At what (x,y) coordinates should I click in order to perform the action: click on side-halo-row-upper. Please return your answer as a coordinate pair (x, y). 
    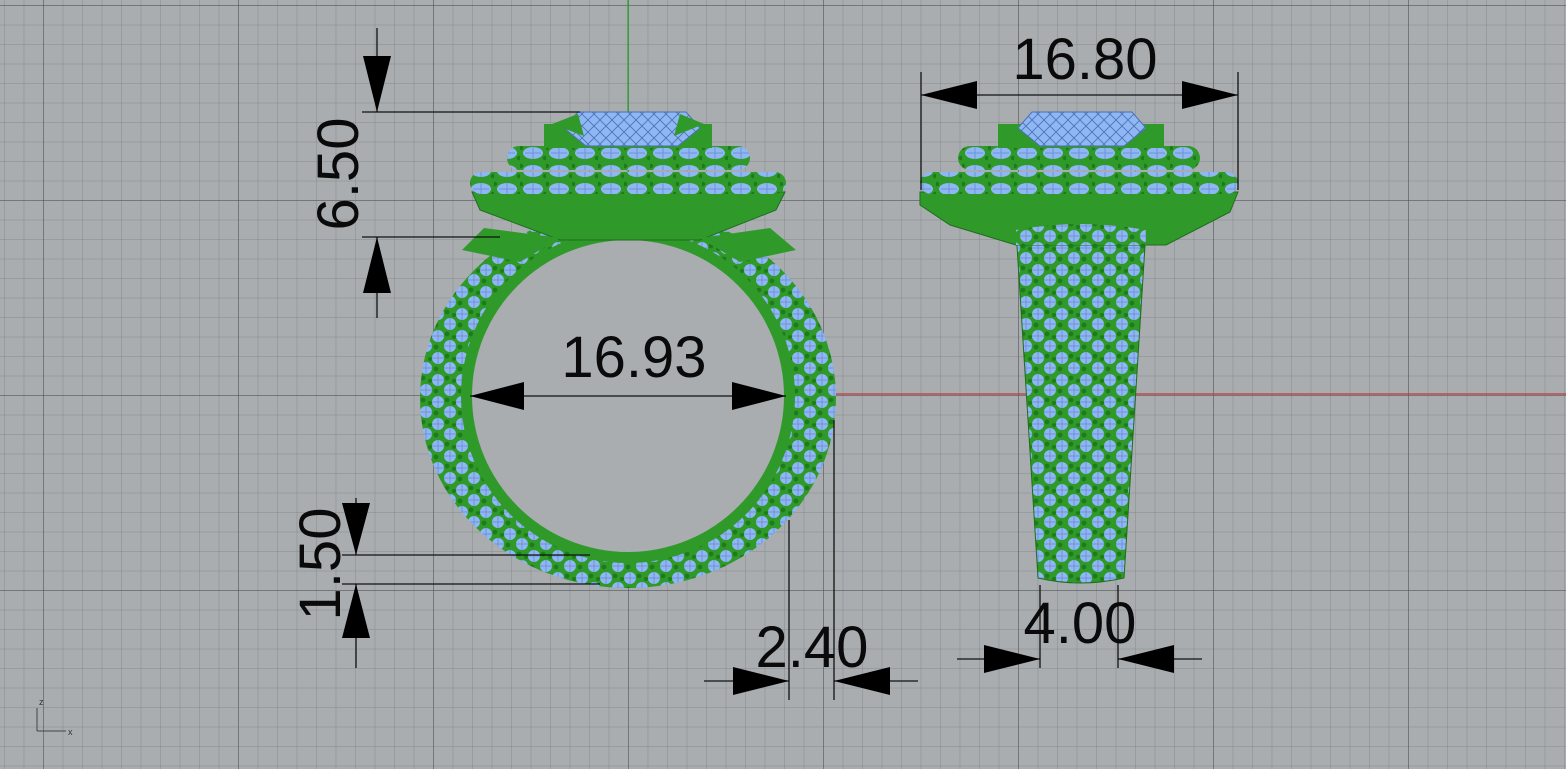
    Looking at the image, I should click on (1079, 158).